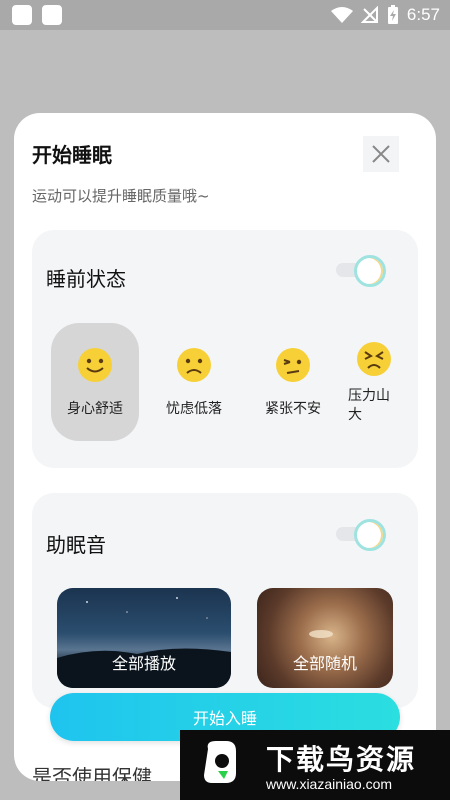 Image resolution: width=450 pixels, height=800 pixels. What do you see at coordinates (392, 14) in the screenshot?
I see `battery-icon` at bounding box center [392, 14].